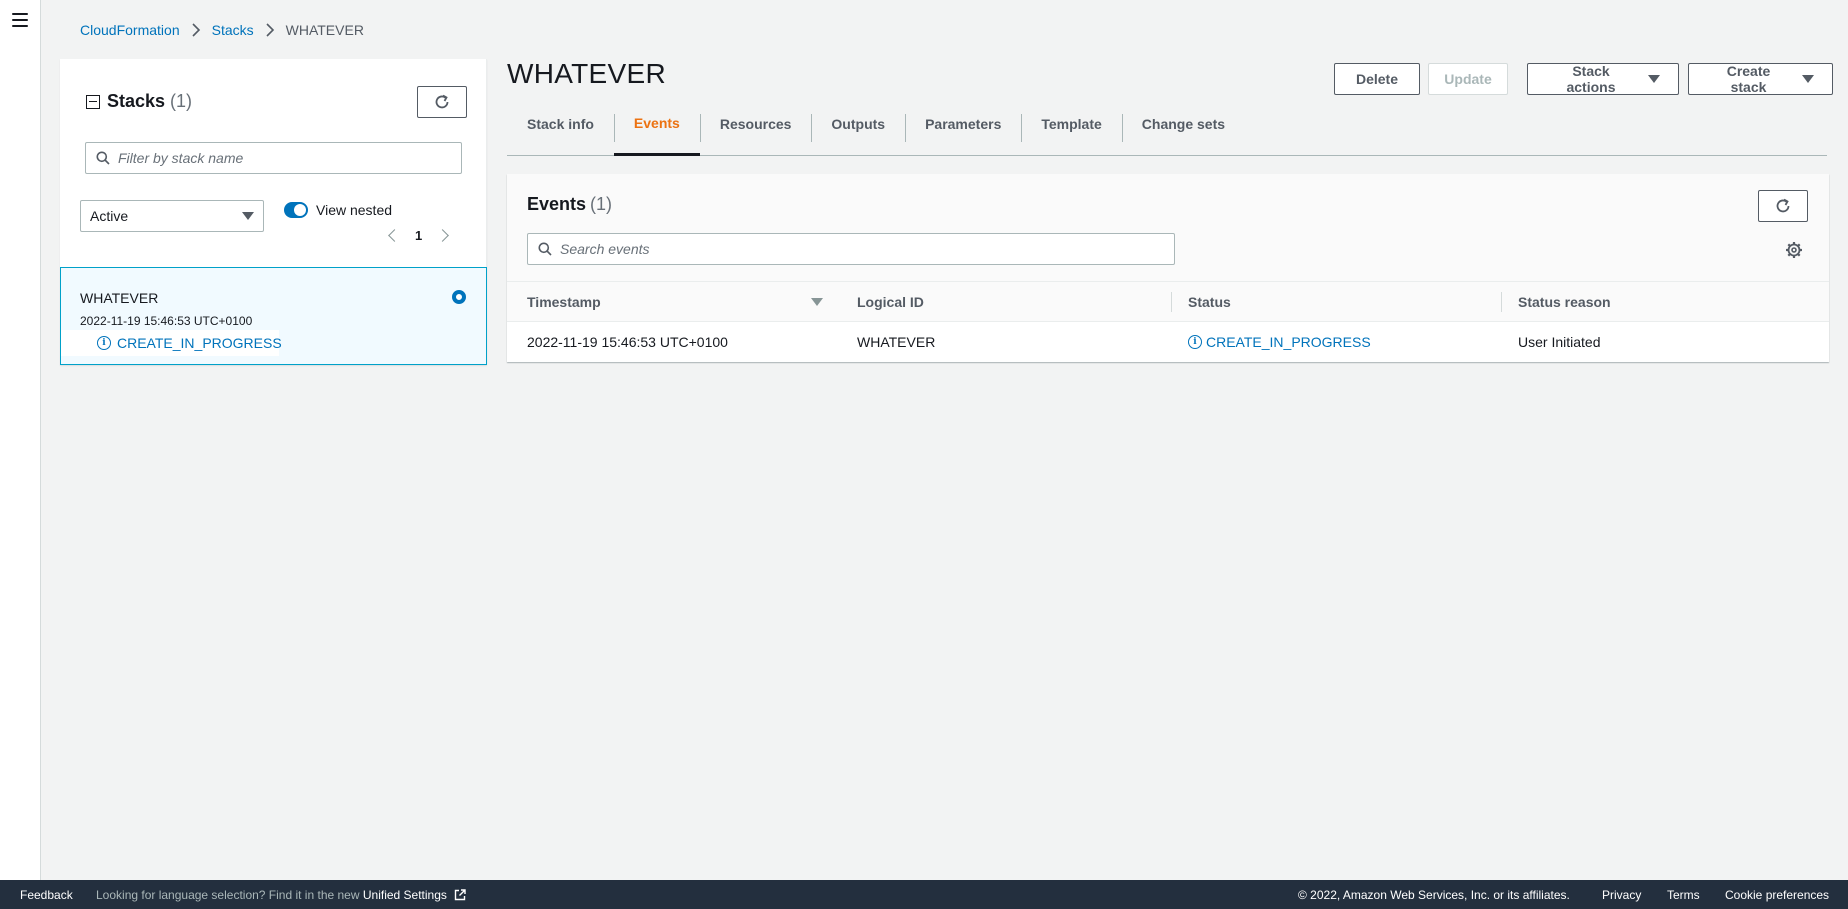 The height and width of the screenshot is (909, 1848). I want to click on create-stack-button: Create stack, so click(1760, 79).